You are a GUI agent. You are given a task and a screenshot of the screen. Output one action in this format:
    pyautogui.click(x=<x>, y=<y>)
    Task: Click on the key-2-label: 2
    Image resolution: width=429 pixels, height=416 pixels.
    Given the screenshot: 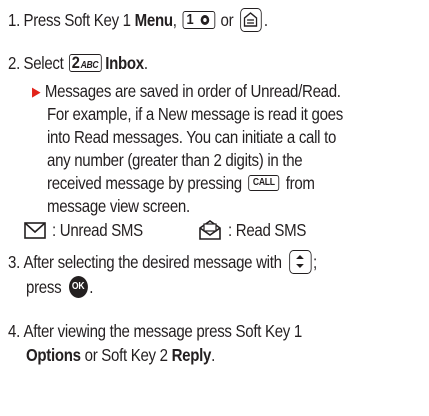 What is the action you would take?
    pyautogui.click(x=75, y=62)
    